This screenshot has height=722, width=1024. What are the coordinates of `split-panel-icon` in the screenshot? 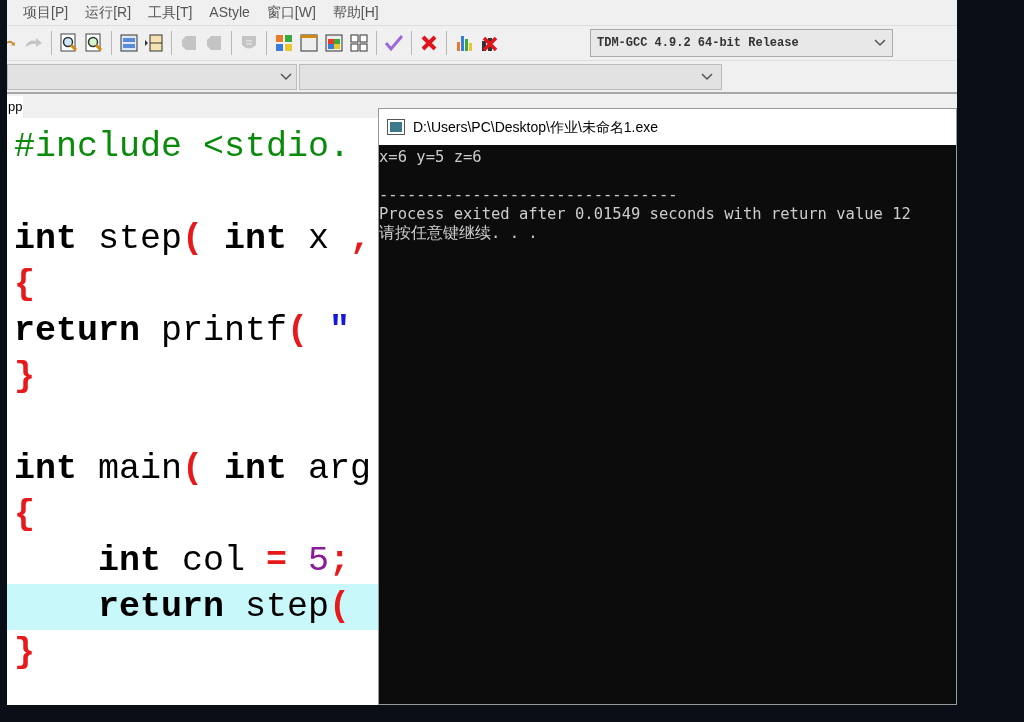 It's located at (154, 43).